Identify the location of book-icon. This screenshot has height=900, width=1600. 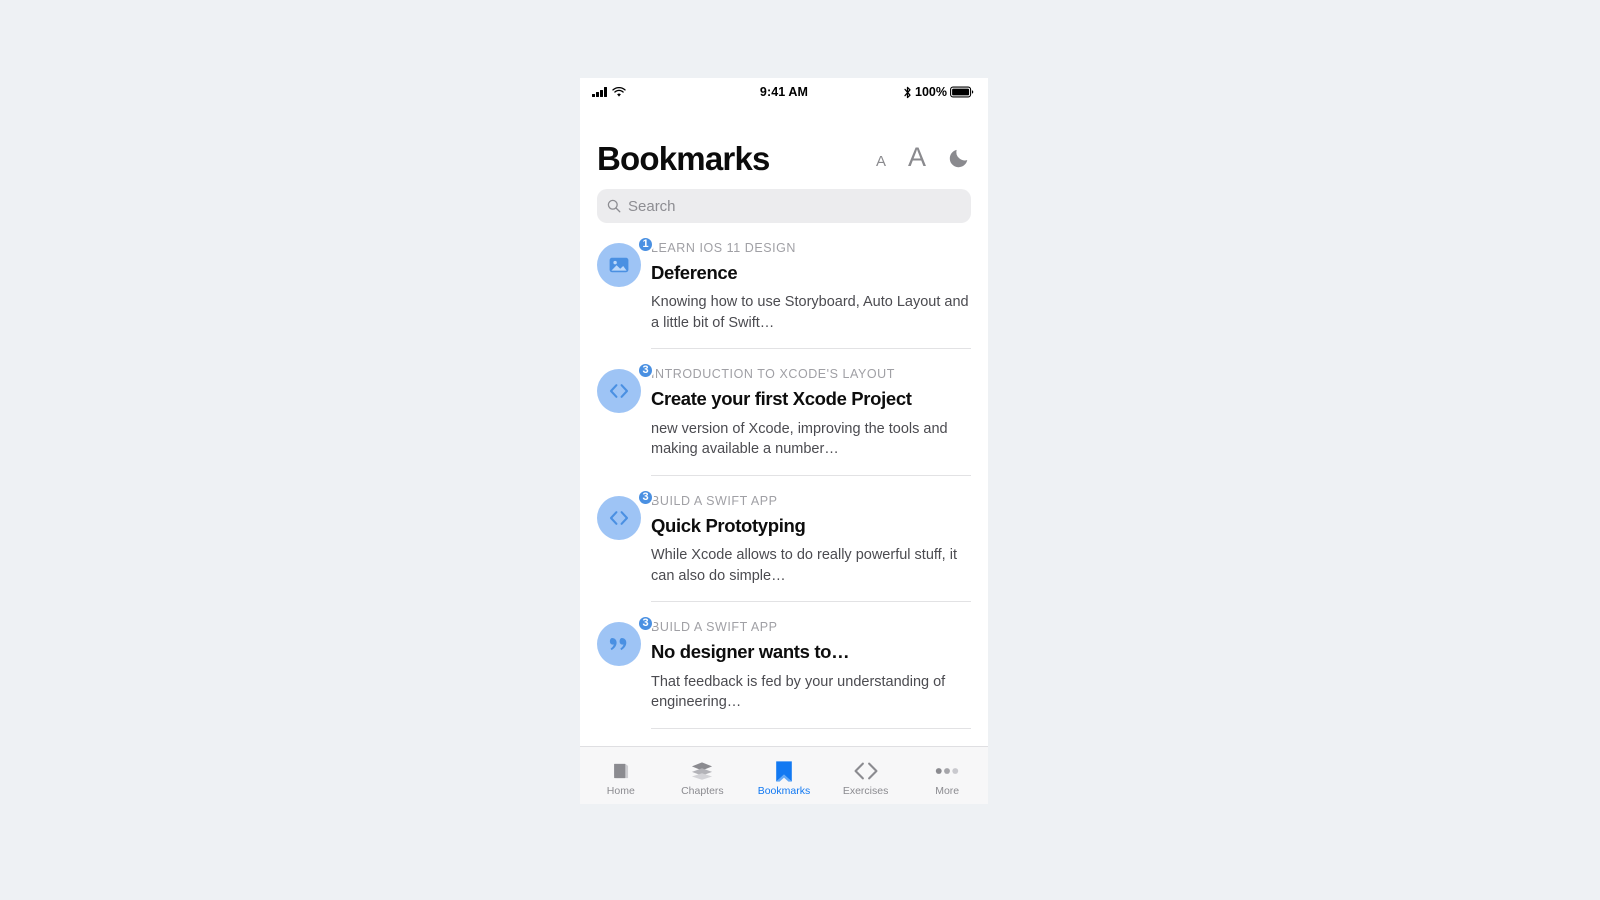
(621, 771).